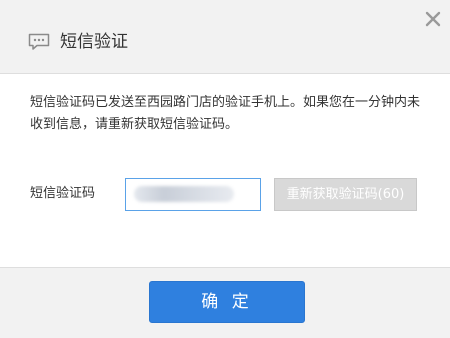  I want to click on close-icon, so click(433, 19).